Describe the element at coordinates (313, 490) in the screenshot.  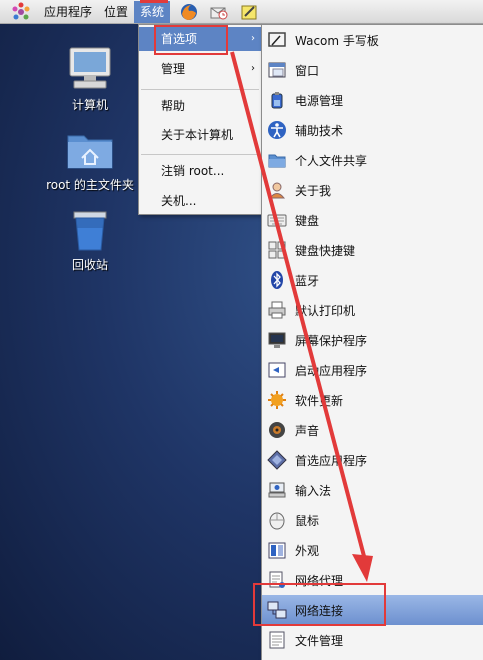
I see `pref-item-label: 输入法` at that location.